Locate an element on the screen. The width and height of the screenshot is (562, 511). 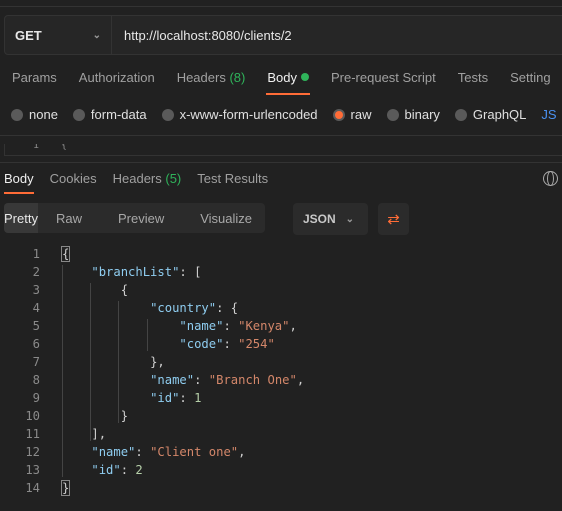
code-line: 2 "branchList": [ is located at coordinates (152, 272).